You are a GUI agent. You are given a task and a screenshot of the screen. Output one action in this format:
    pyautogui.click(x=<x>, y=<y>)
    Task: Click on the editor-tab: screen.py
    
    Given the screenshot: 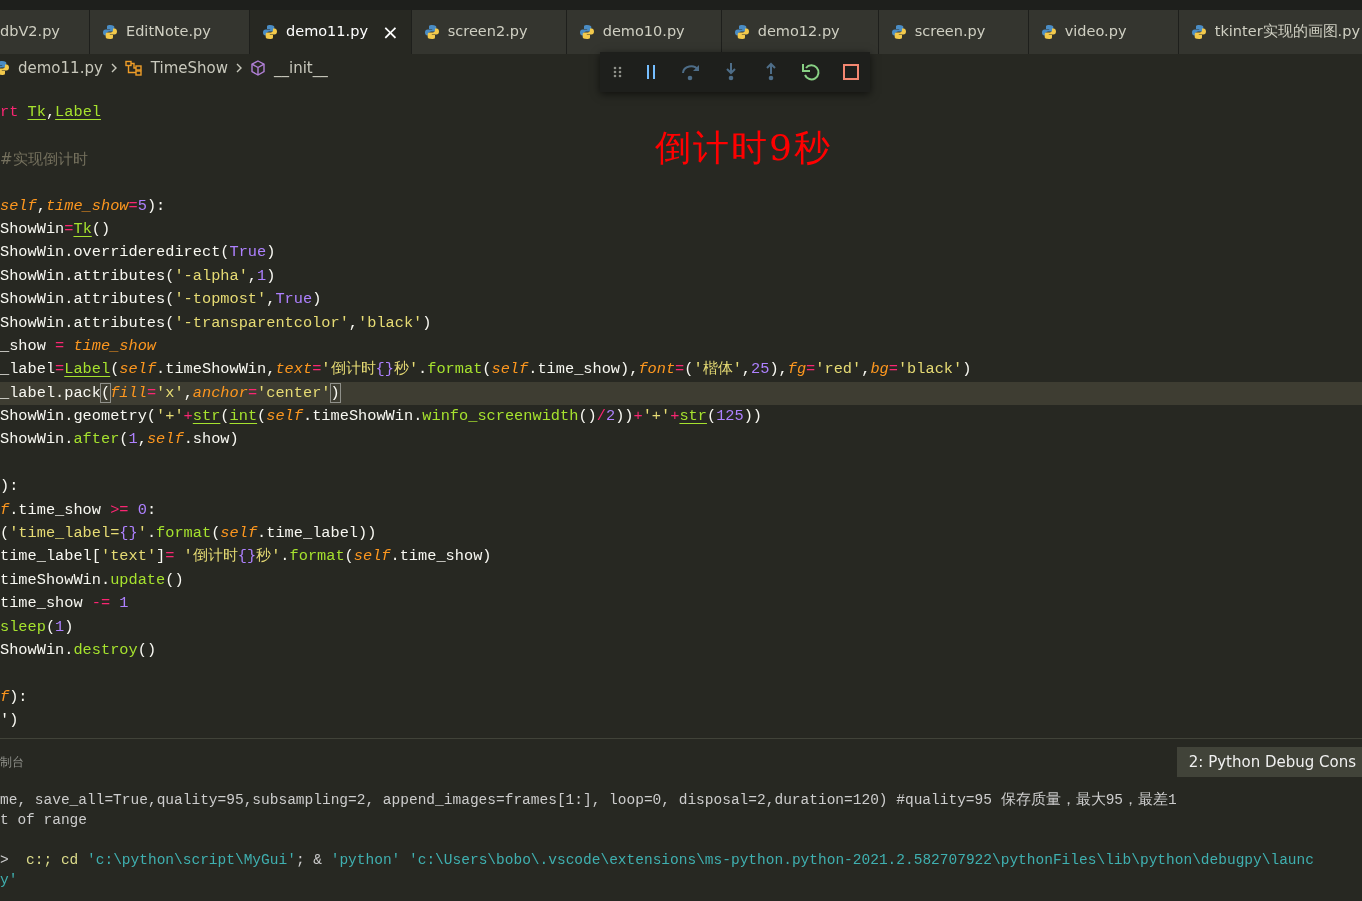 What is the action you would take?
    pyautogui.click(x=953, y=32)
    